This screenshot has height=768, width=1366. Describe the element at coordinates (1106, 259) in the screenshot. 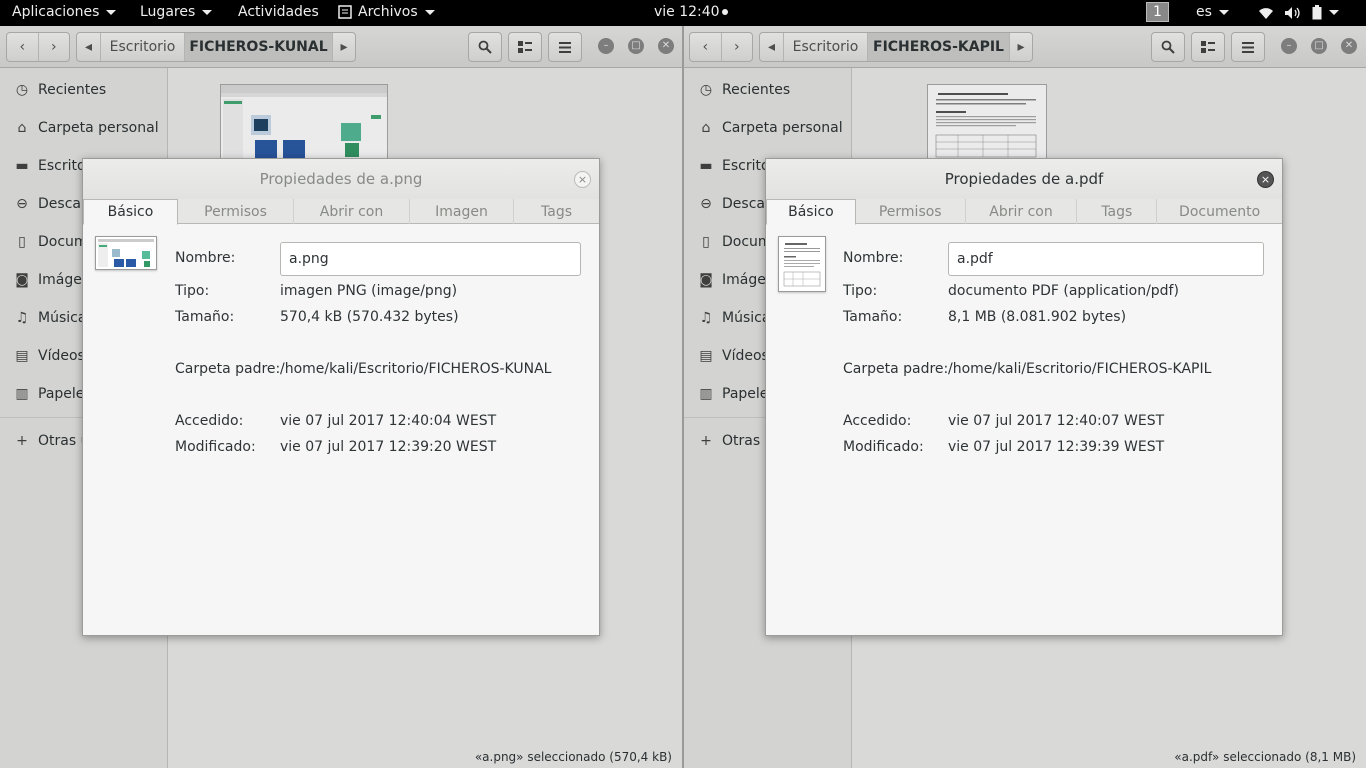

I see `name-field: a.pdf` at that location.